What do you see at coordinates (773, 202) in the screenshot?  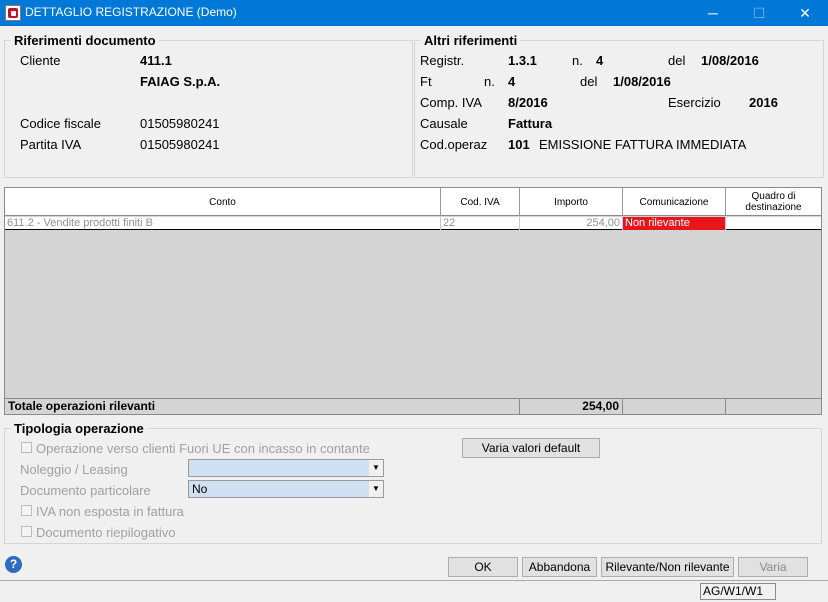 I see `header-quadro: Quadro di destinazione` at bounding box center [773, 202].